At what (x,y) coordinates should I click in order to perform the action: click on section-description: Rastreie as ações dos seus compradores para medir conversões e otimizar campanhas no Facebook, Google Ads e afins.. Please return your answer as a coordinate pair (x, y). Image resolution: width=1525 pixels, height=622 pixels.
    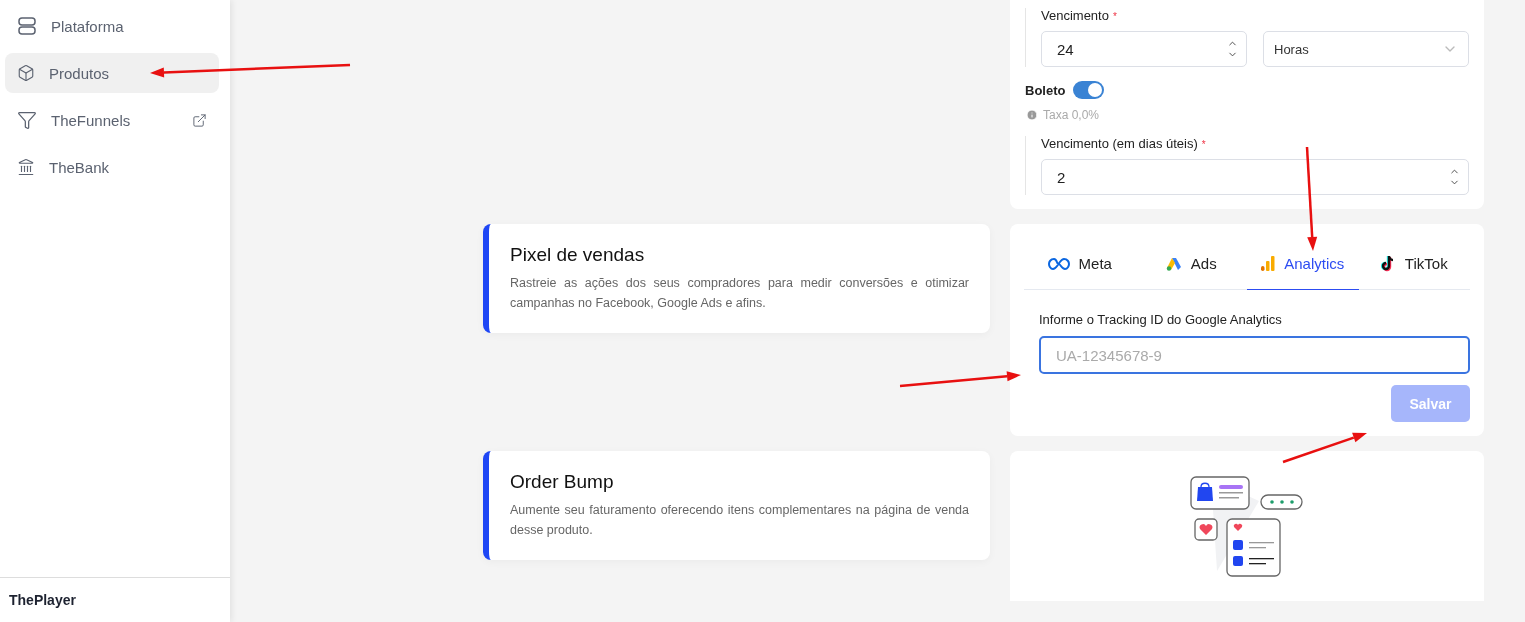
    Looking at the image, I should click on (739, 293).